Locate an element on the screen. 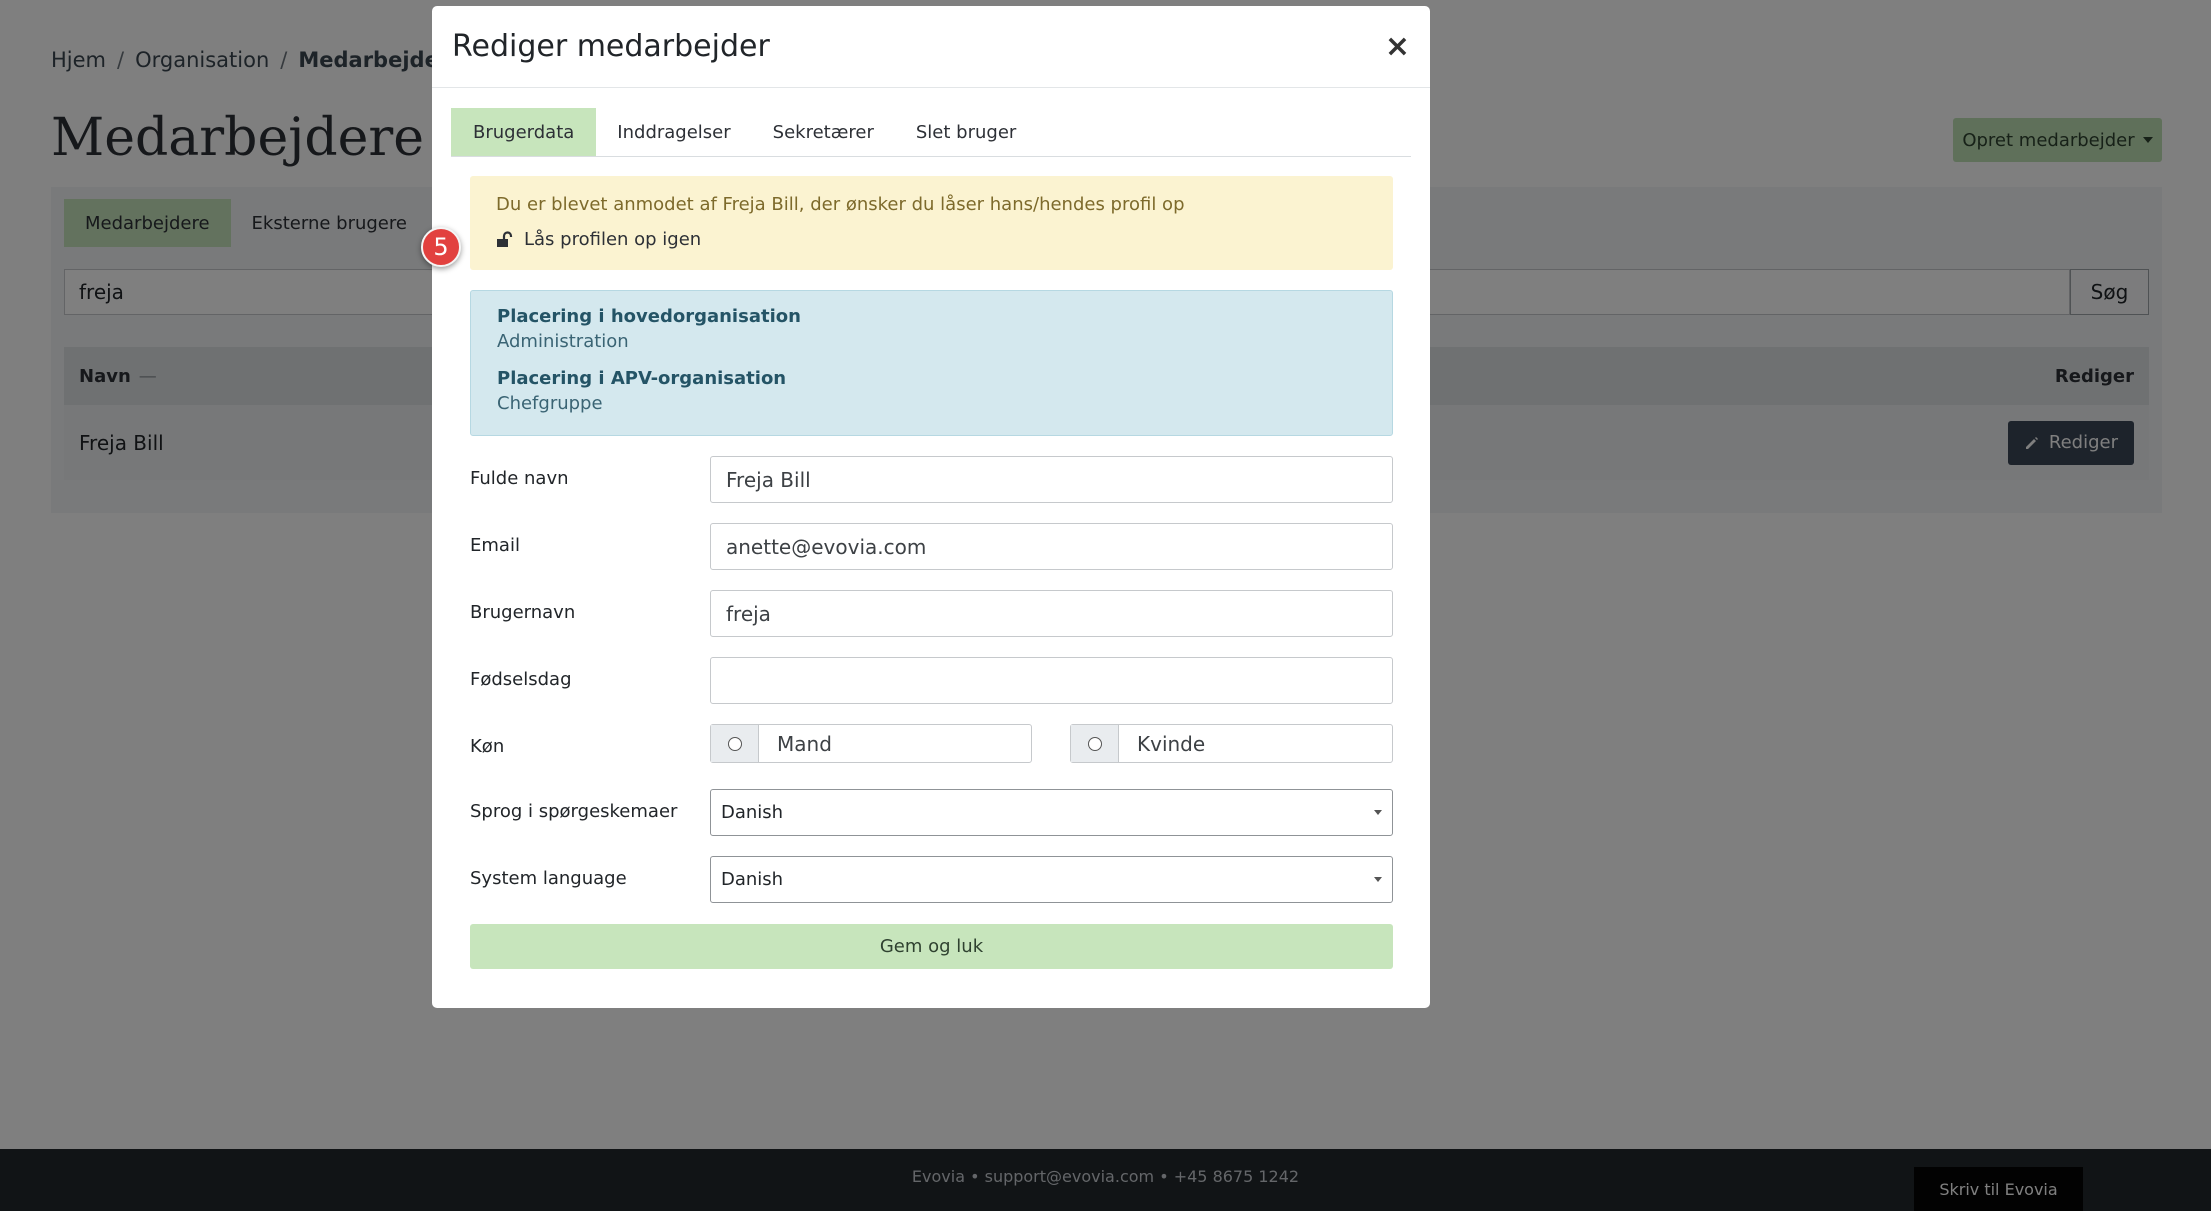 This screenshot has height=1211, width=2211. apv-org-label: Placering i APV-organisation is located at coordinates (642, 378).